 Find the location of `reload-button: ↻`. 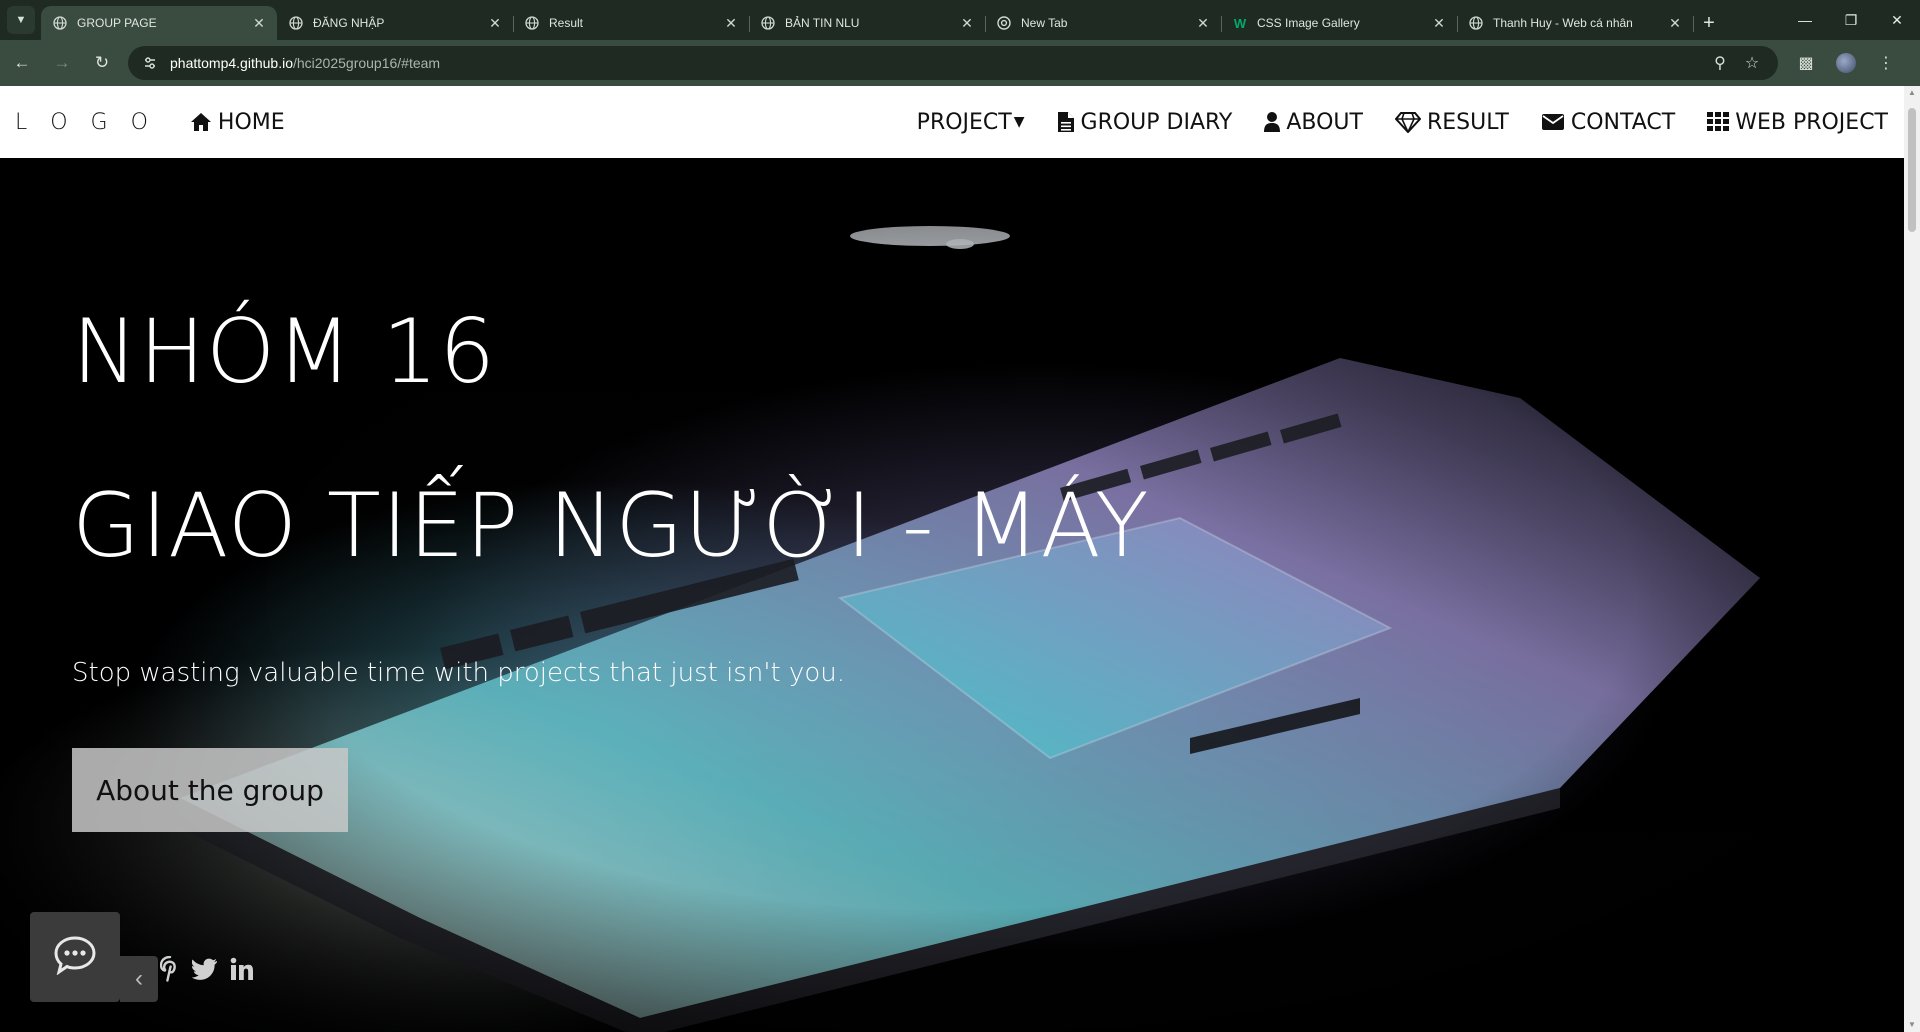

reload-button: ↻ is located at coordinates (102, 63).